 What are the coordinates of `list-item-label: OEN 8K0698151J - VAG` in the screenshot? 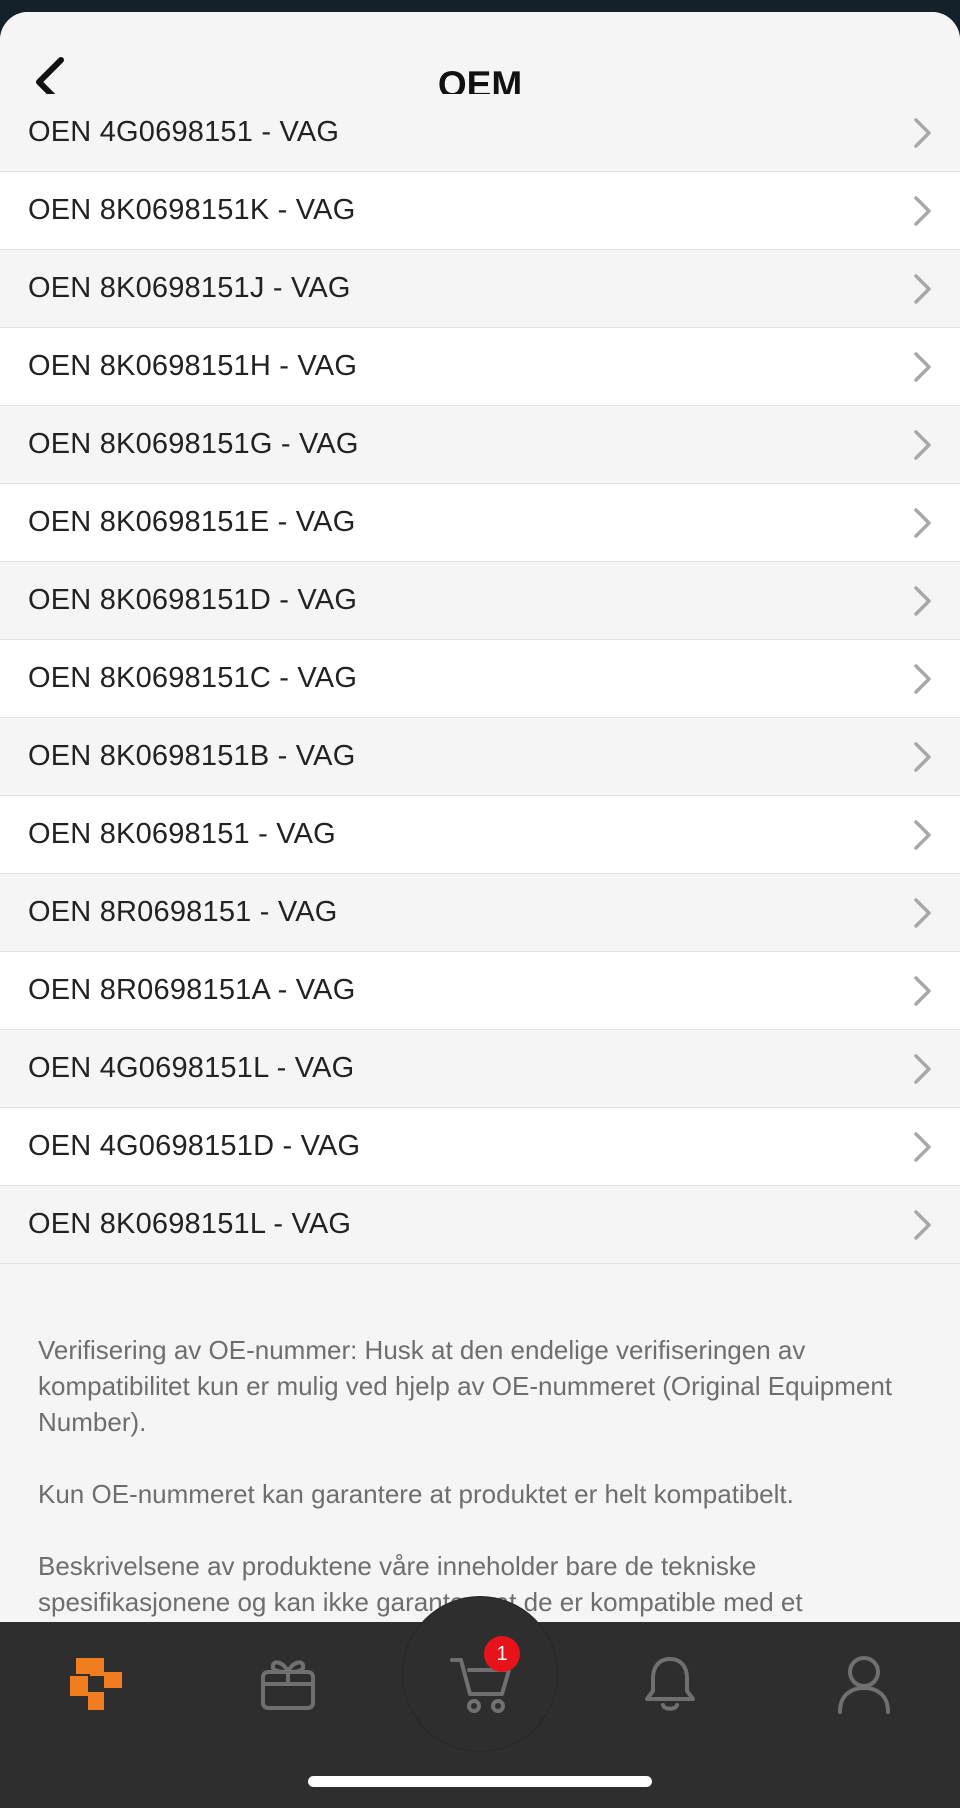 It's located at (189, 288).